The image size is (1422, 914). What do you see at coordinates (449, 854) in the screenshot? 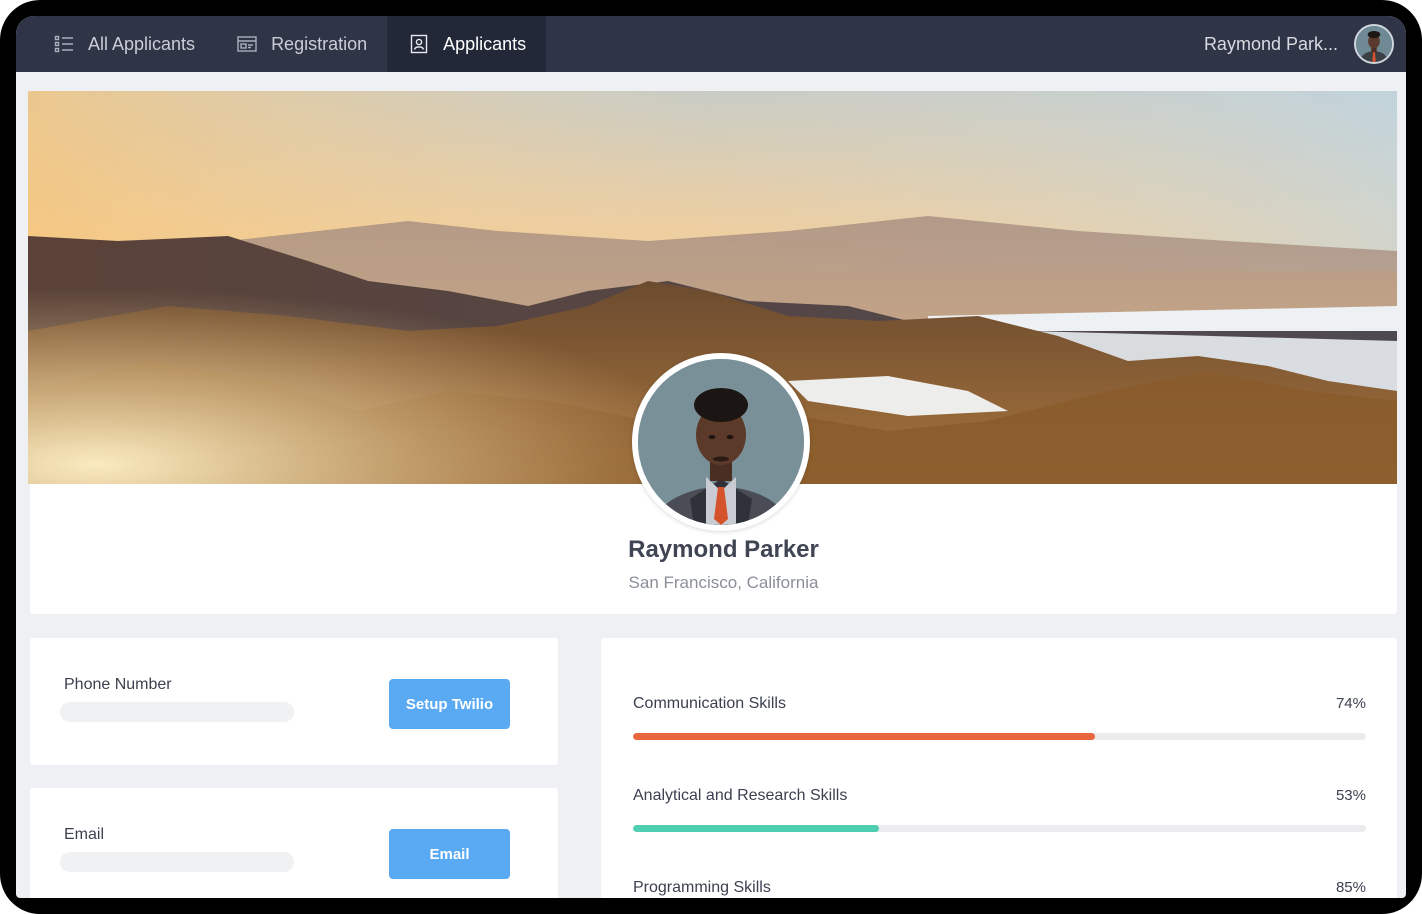
I see `email-button: Email` at bounding box center [449, 854].